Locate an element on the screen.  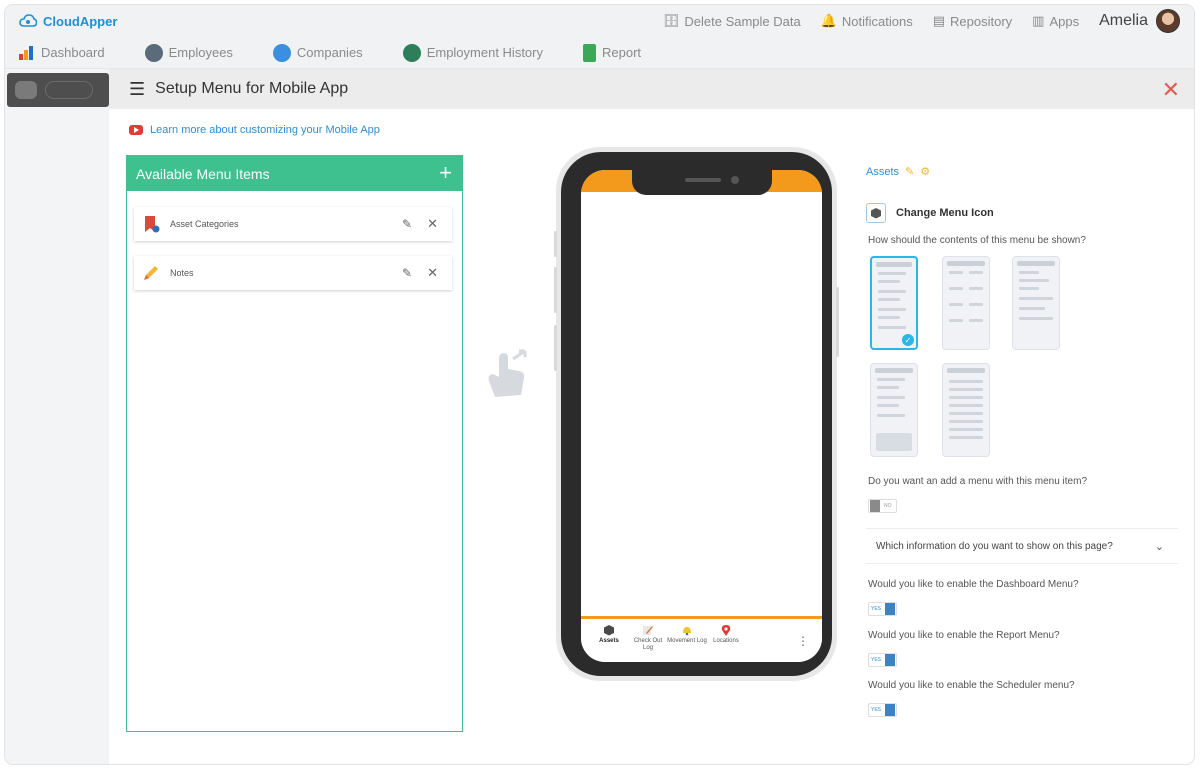
apps-link: ▥ Apps is located at coordinates (1055, 21).